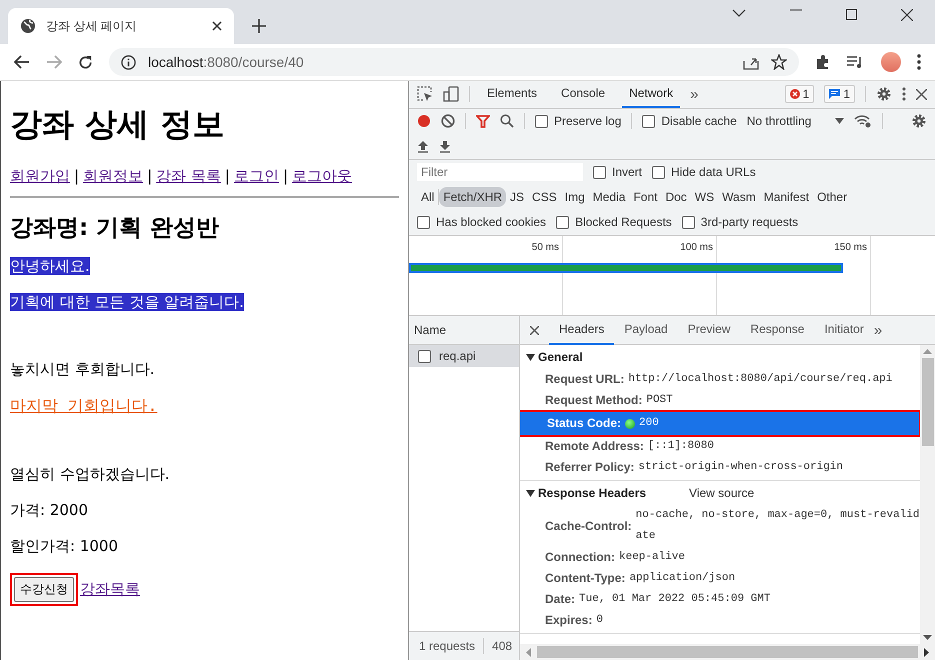  Describe the element at coordinates (574, 197) in the screenshot. I see `type-filter-button: Img` at that location.